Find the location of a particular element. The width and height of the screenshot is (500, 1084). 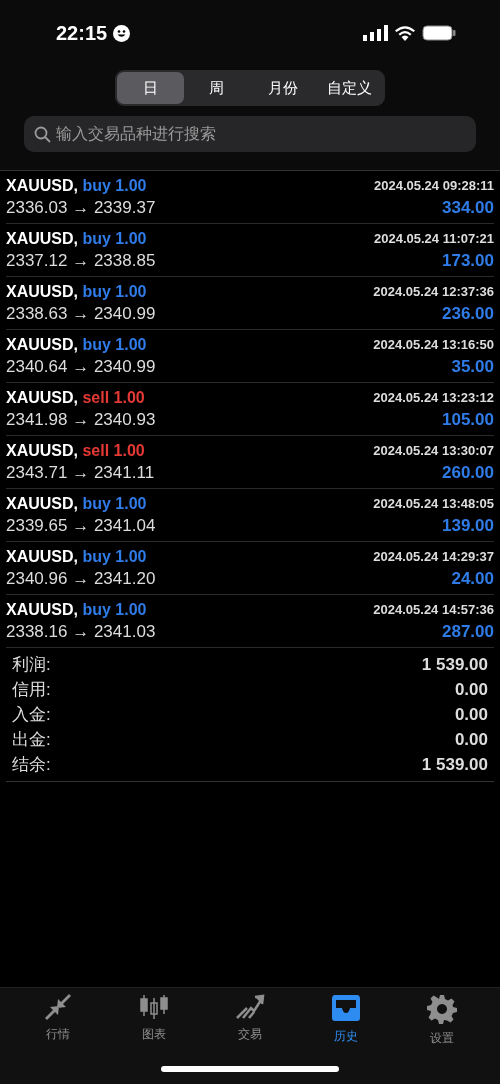

search-icon is located at coordinates (42, 134).